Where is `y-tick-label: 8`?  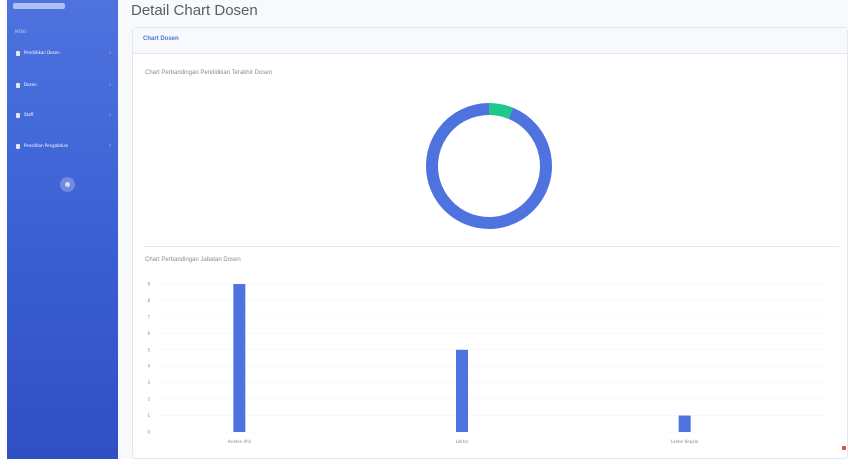
y-tick-label: 8 is located at coordinates (148, 300).